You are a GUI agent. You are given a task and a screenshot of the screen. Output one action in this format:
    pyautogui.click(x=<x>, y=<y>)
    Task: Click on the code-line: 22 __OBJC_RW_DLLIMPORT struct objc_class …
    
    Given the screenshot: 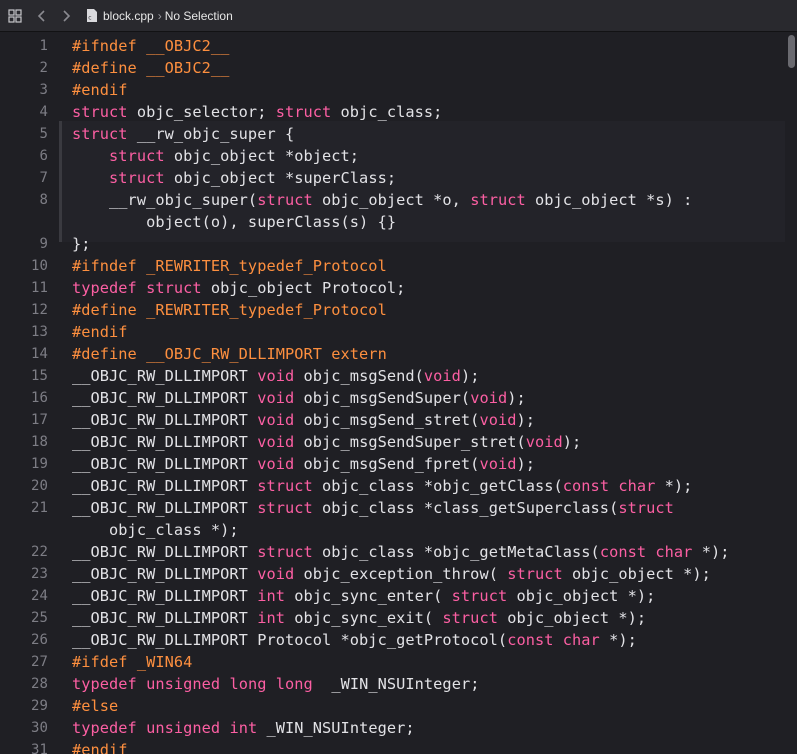 What is the action you would take?
    pyautogui.click(x=392, y=552)
    